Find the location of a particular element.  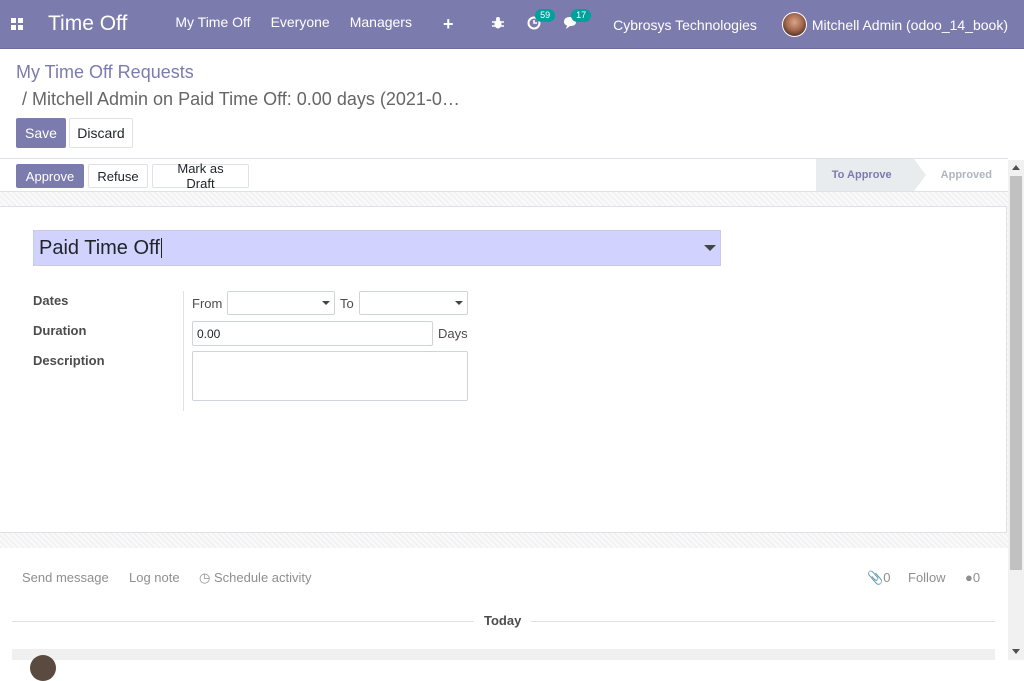

approve-button: Approve is located at coordinates (50, 176).